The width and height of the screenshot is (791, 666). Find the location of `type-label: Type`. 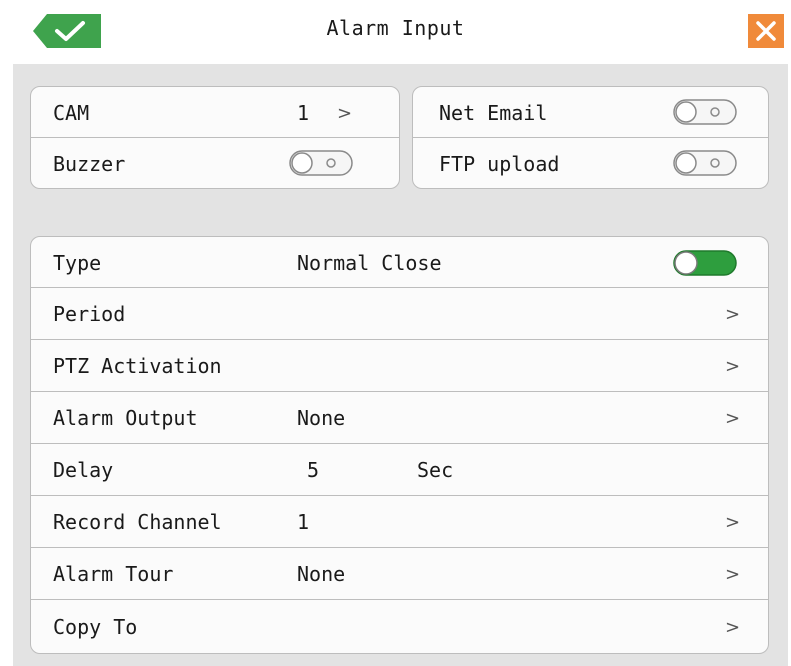

type-label: Type is located at coordinates (77, 263).